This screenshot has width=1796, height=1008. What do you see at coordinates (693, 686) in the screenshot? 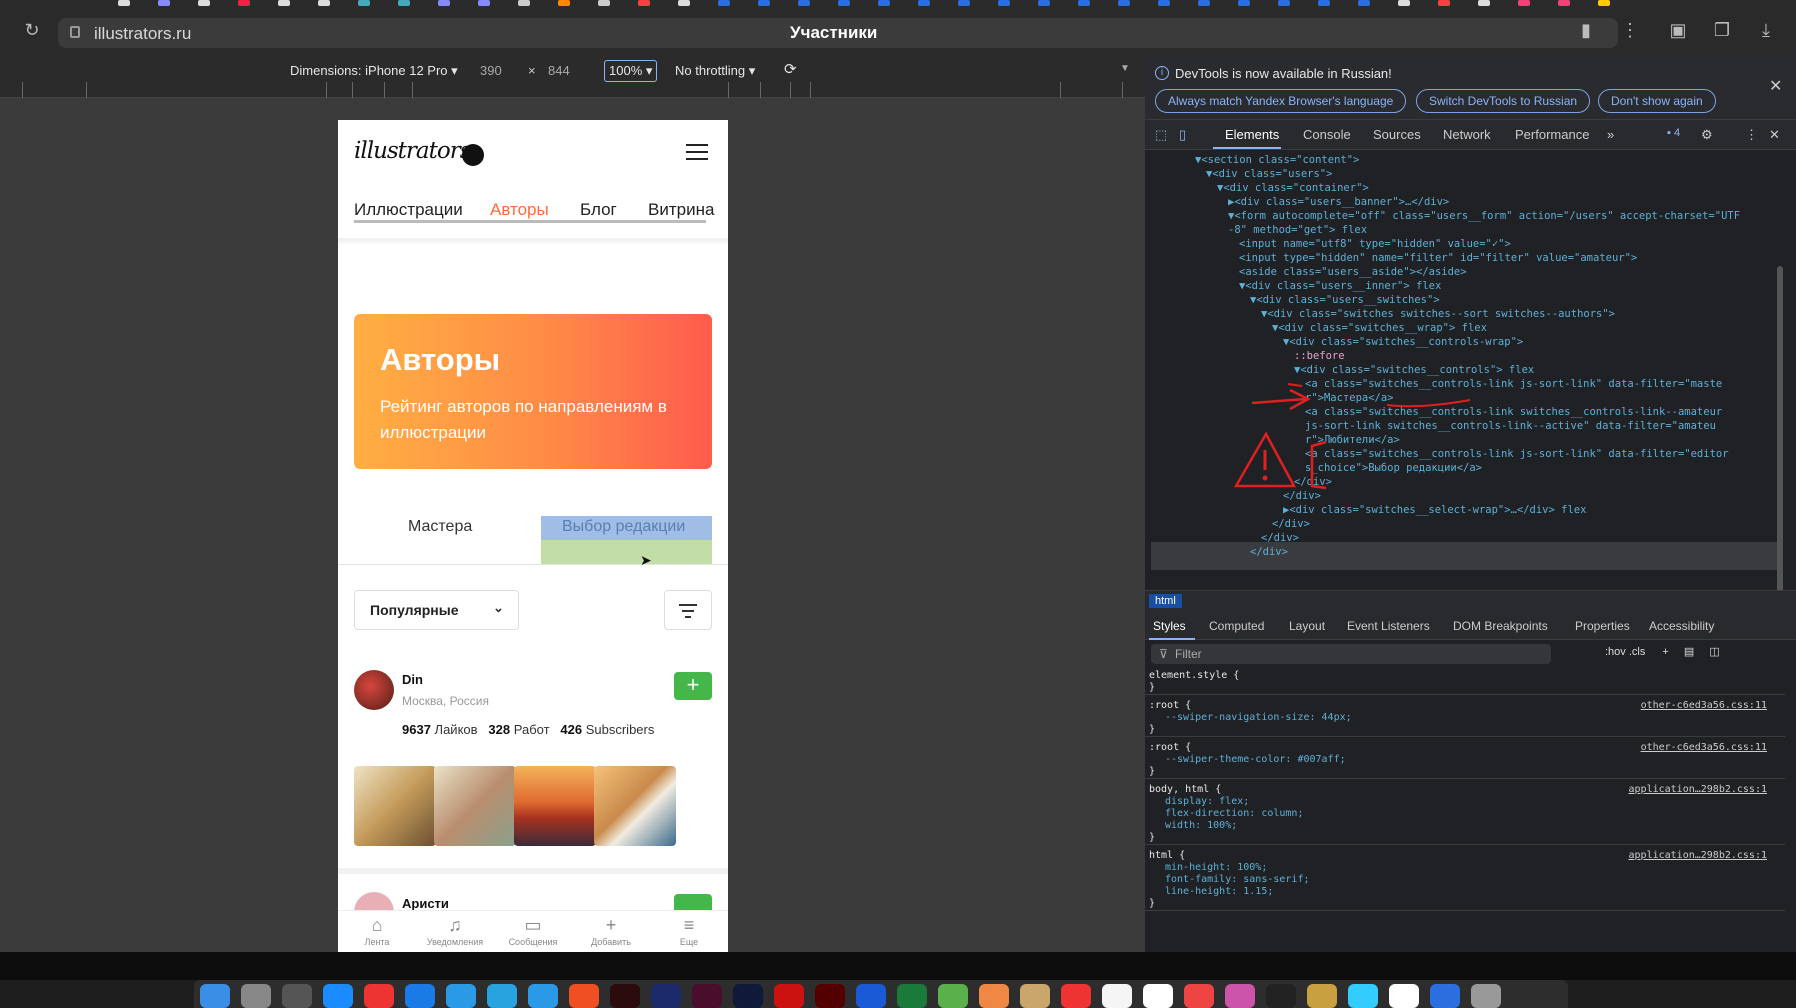
I see `follow-button: +` at bounding box center [693, 686].